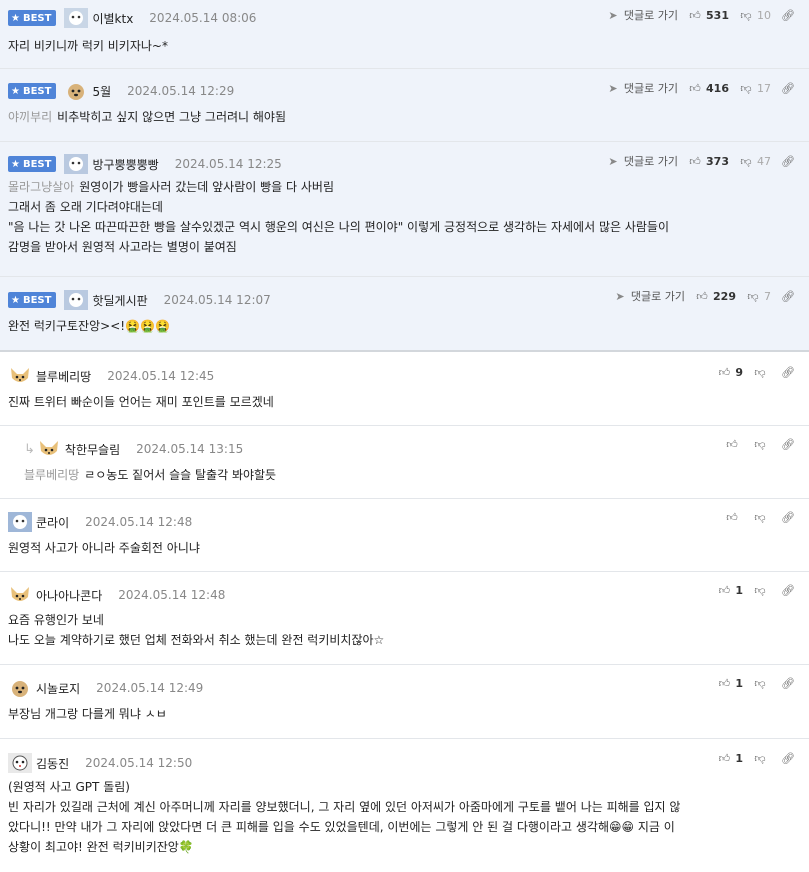 The image size is (809, 872). I want to click on comment-date: 2024.05.14 12:49, so click(150, 688).